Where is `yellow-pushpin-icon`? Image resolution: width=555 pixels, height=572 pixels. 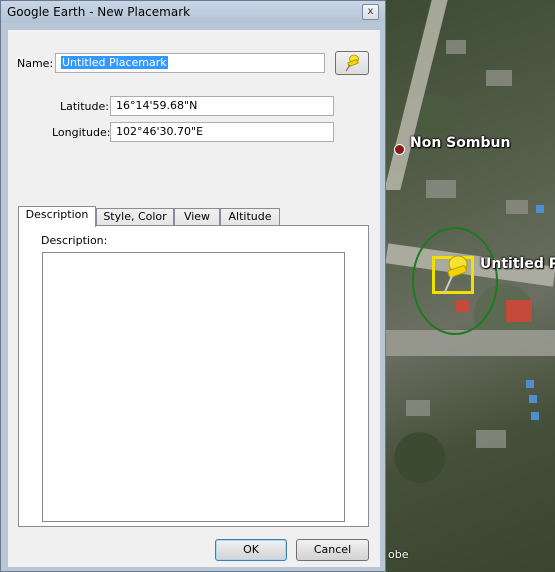 yellow-pushpin-icon is located at coordinates (352, 63).